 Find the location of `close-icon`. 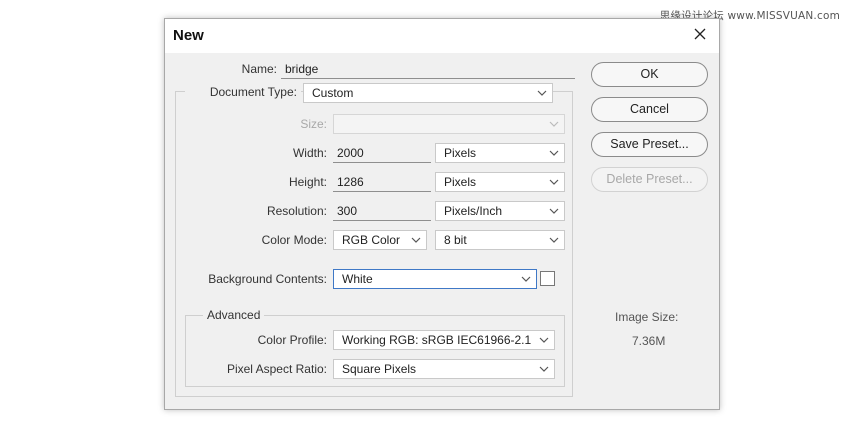

close-icon is located at coordinates (700, 34).